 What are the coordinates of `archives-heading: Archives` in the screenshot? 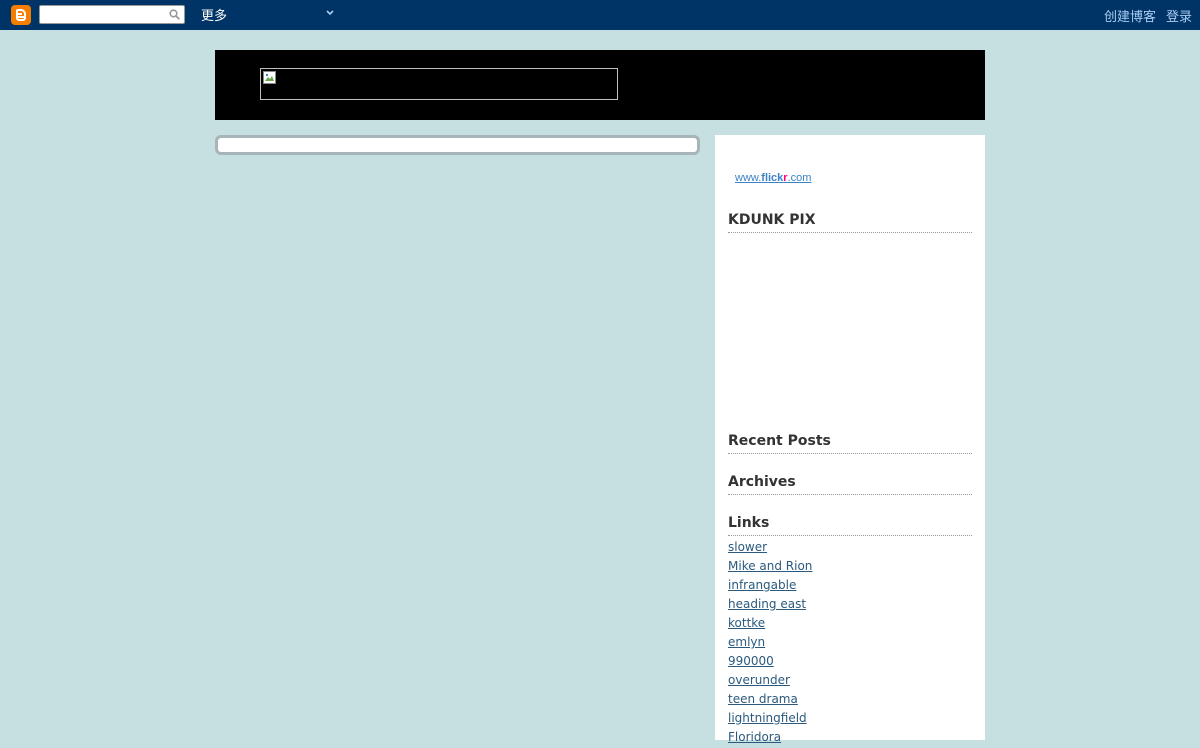 It's located at (850, 484).